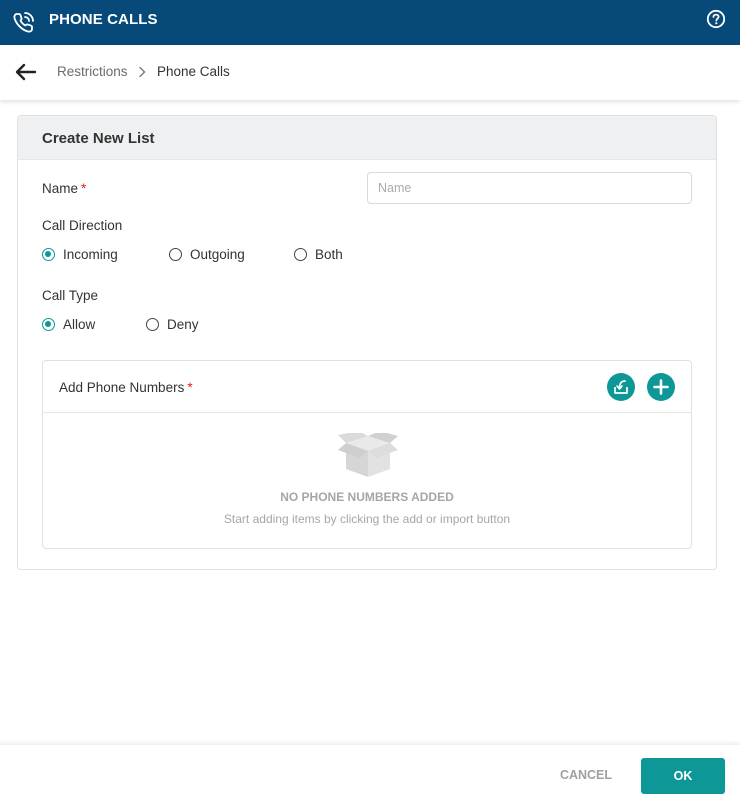 Image resolution: width=740 pixels, height=798 pixels. Describe the element at coordinates (90, 254) in the screenshot. I see `radio-incoming-label: Incoming` at that location.